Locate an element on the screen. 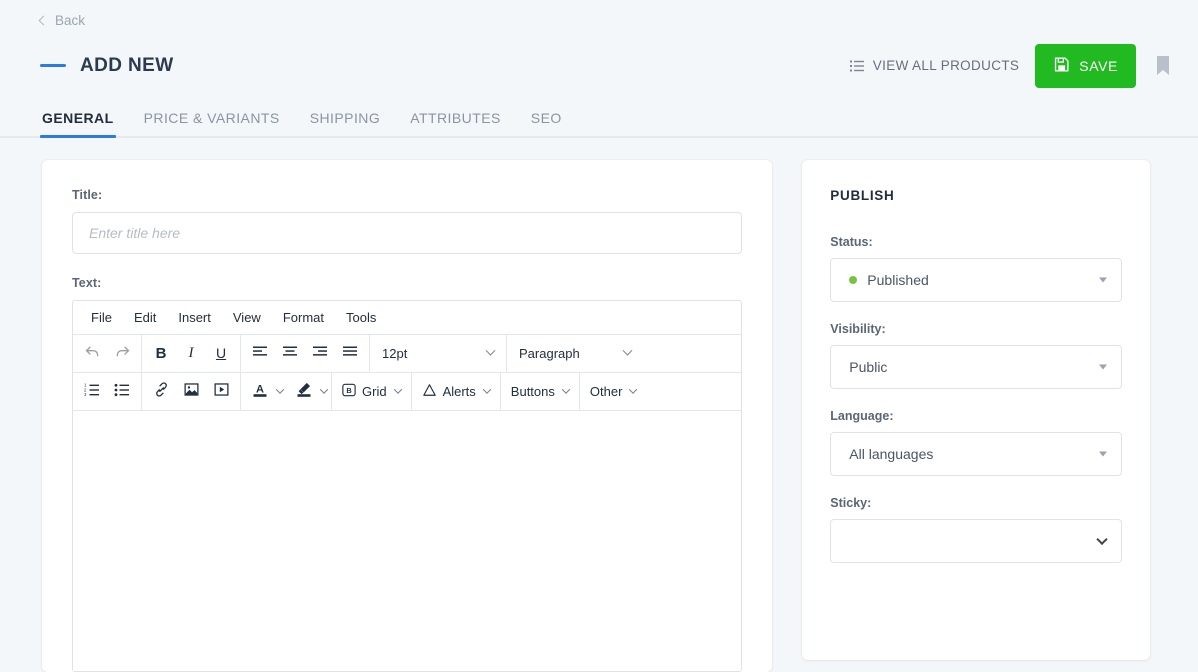 This screenshot has width=1198, height=672. title-accent-dash is located at coordinates (53, 65).